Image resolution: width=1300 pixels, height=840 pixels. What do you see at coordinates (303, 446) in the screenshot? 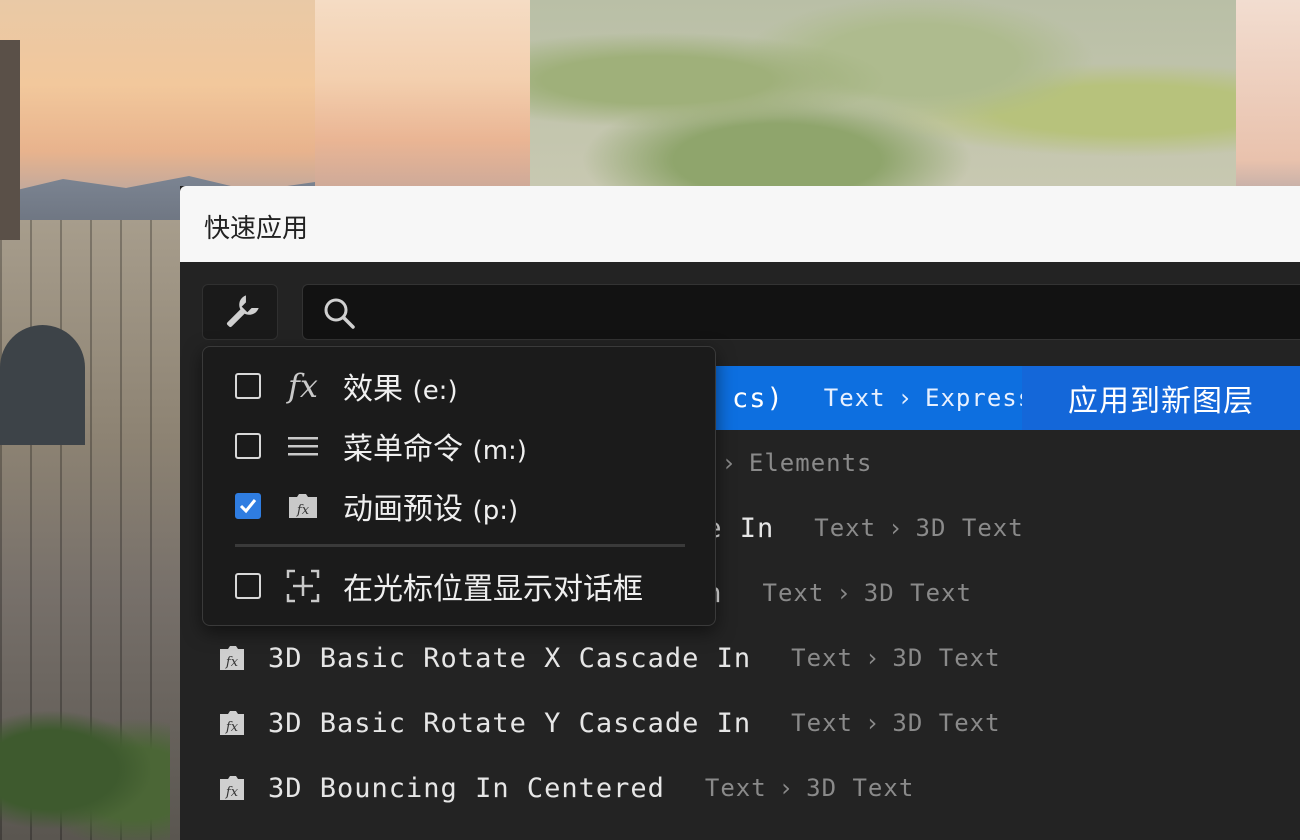
I see `menu-lines-icon` at bounding box center [303, 446].